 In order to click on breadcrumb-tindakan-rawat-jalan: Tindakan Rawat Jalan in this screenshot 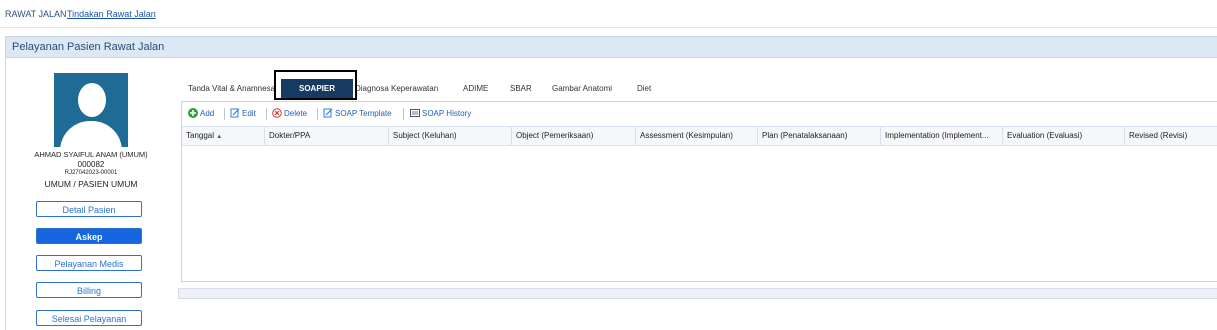, I will do `click(111, 14)`.